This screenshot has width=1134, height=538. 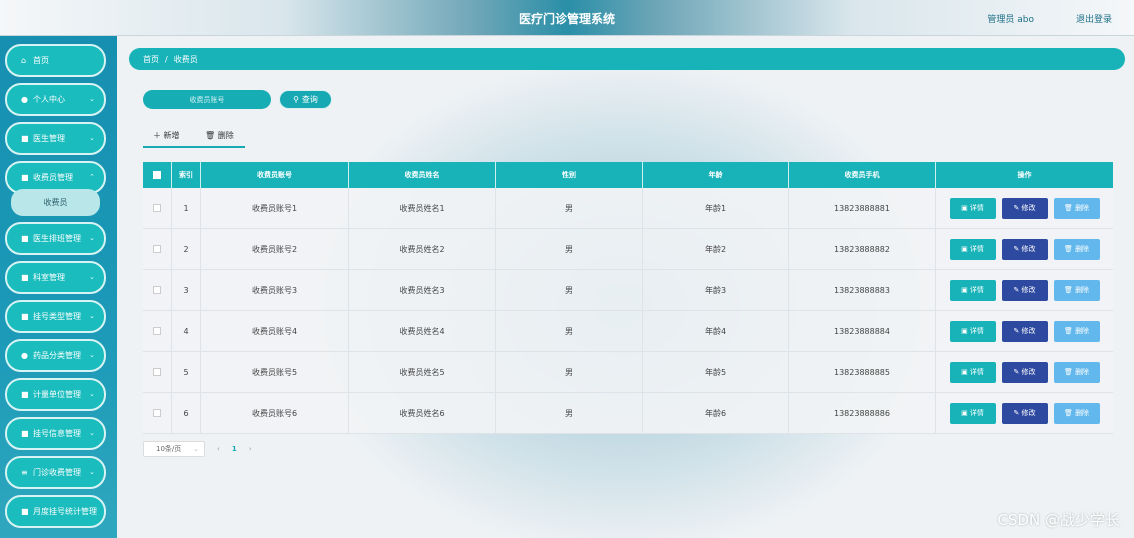 I want to click on page-size-select: 10条/页 ⌄, so click(x=174, y=449).